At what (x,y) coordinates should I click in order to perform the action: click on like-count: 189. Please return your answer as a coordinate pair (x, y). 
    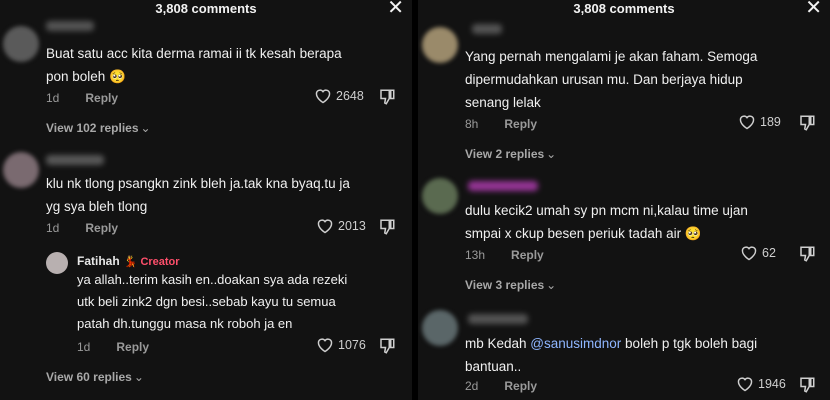
    Looking at the image, I should click on (770, 122).